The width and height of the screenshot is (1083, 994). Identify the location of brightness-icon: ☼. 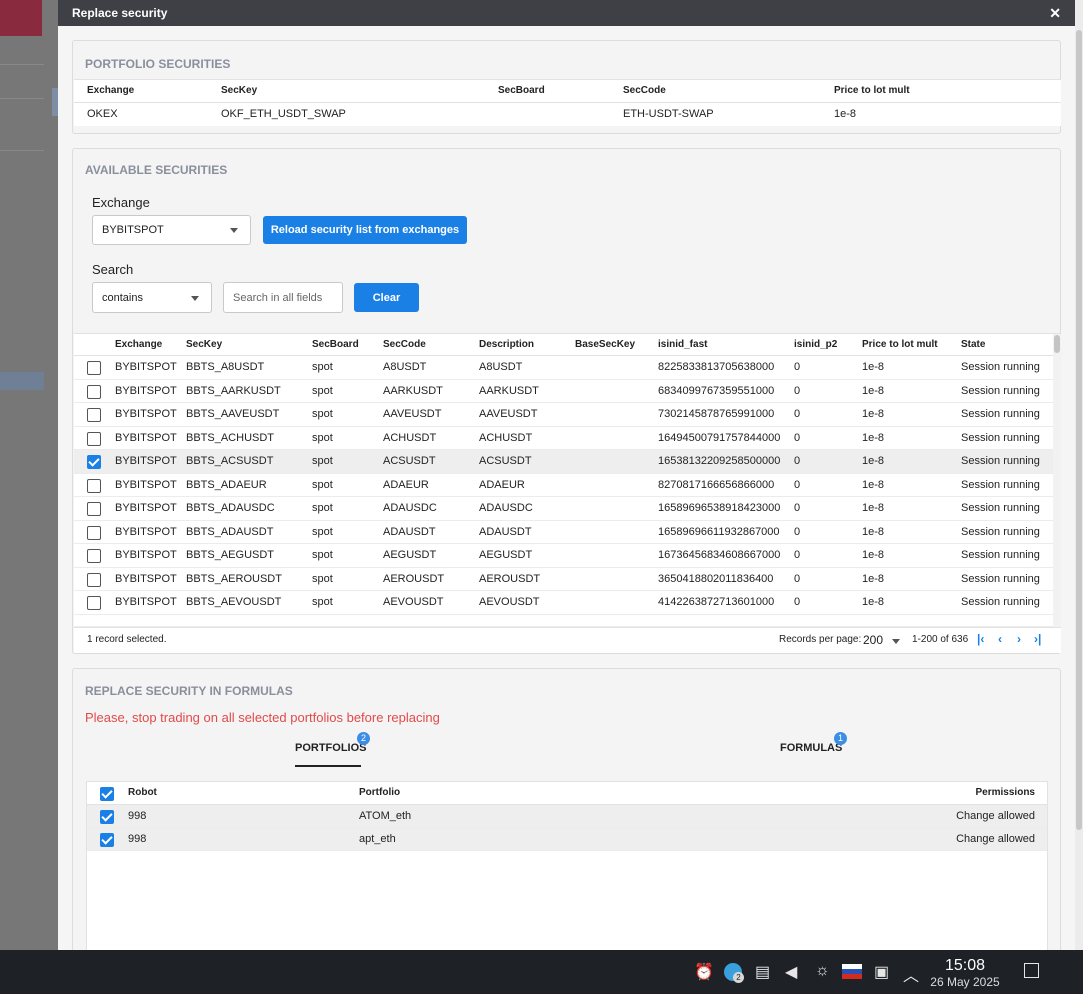
(822, 971).